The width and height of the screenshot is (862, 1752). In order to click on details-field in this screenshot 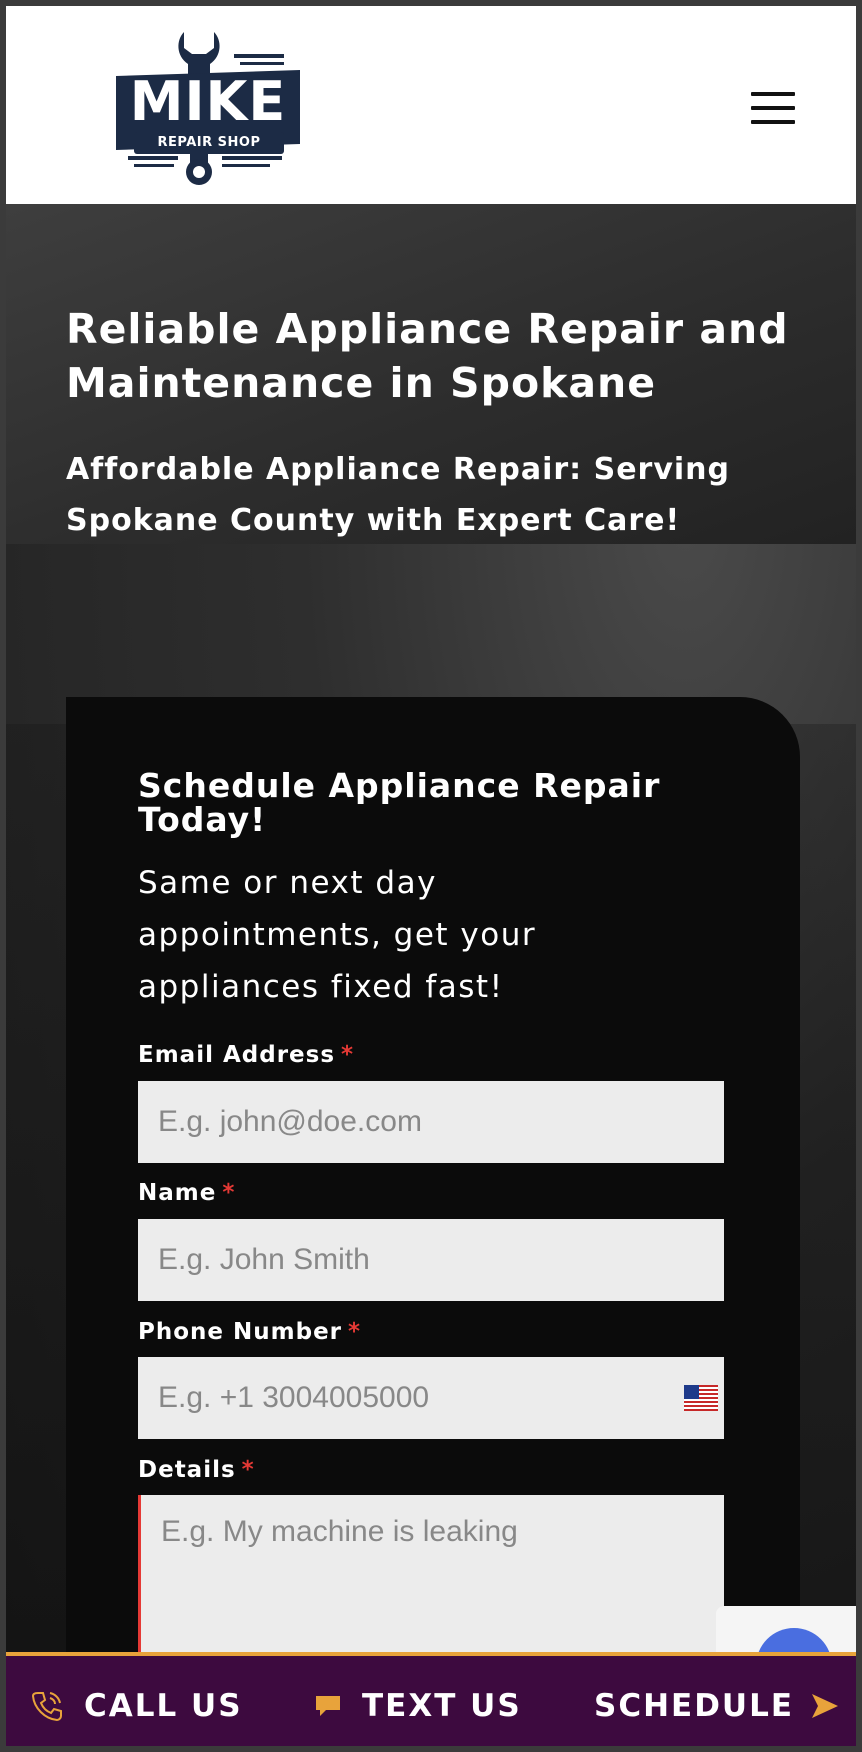, I will do `click(431, 1575)`.